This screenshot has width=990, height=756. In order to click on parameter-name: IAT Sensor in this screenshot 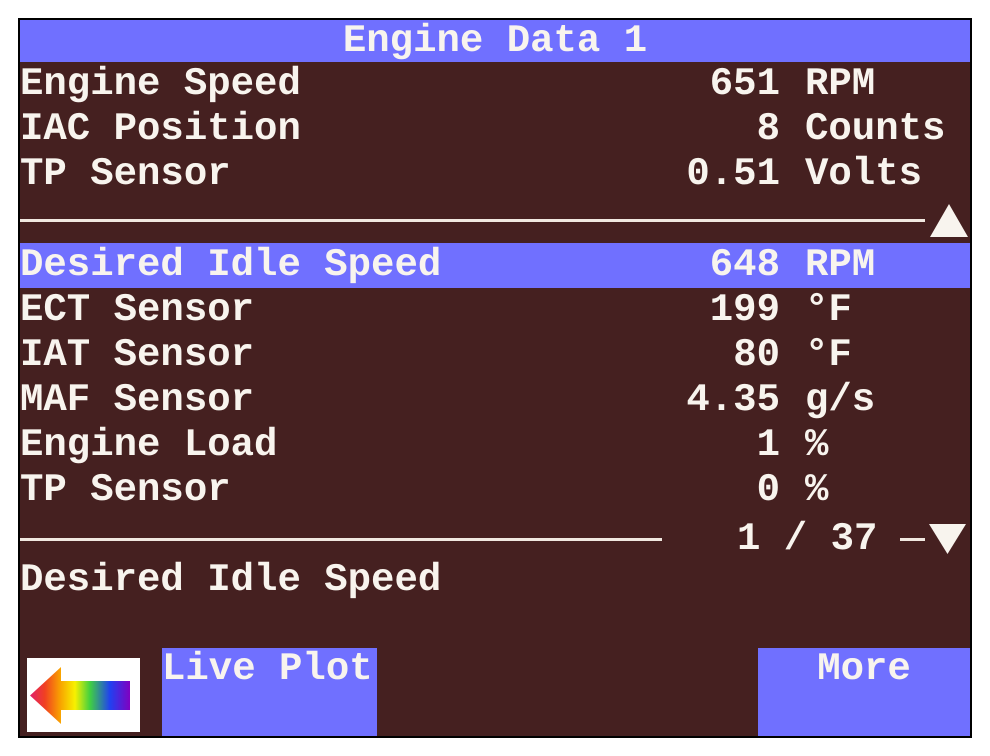, I will do `click(137, 355)`.